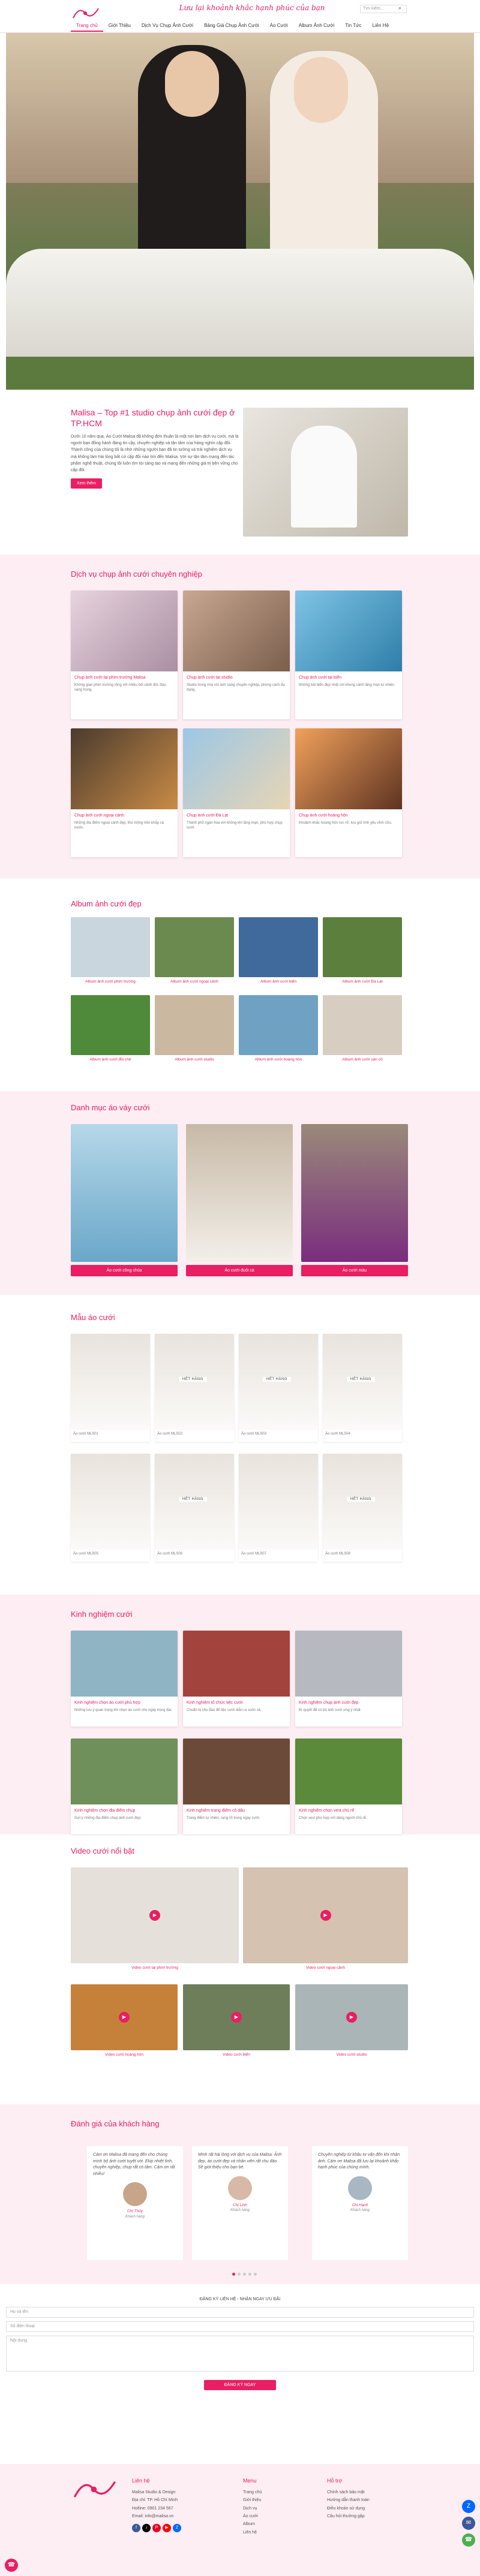 The height and width of the screenshot is (2576, 480). I want to click on footer-menu-item: Trang chủ, so click(279, 2492).